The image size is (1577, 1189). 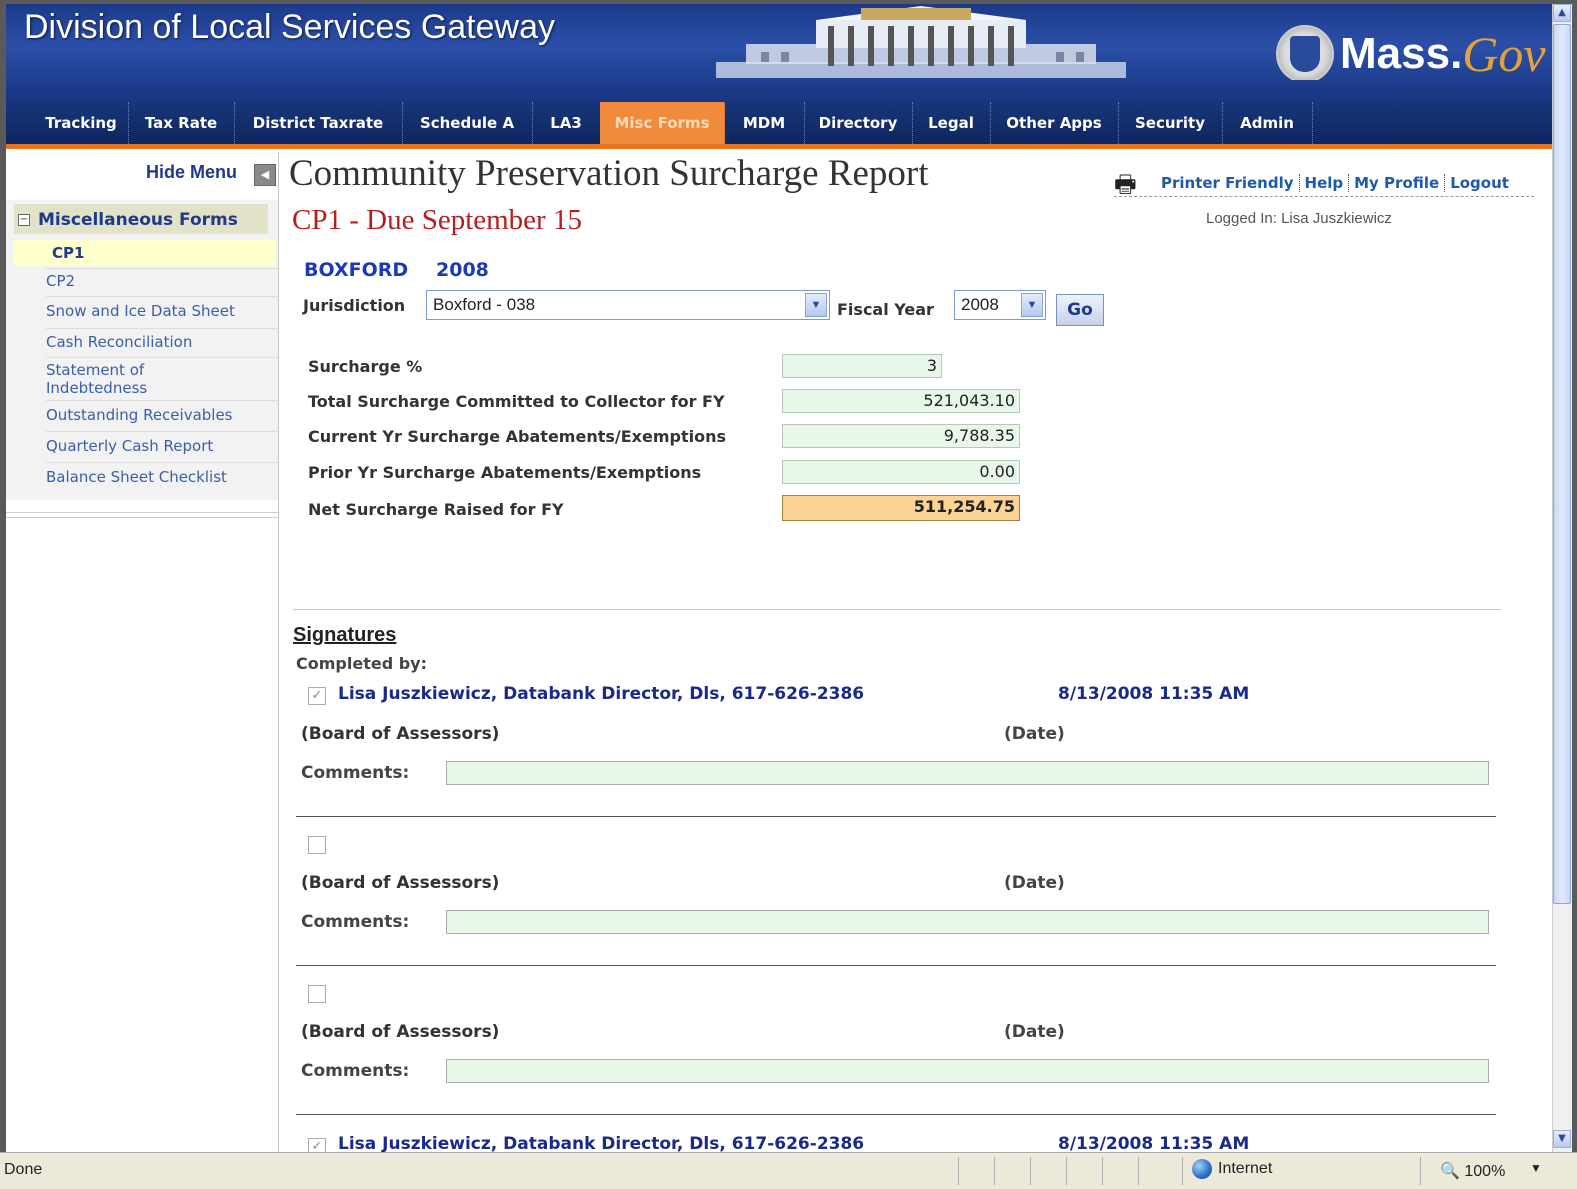 What do you see at coordinates (467, 123) in the screenshot?
I see `nav-schedule-a: Schedule A` at bounding box center [467, 123].